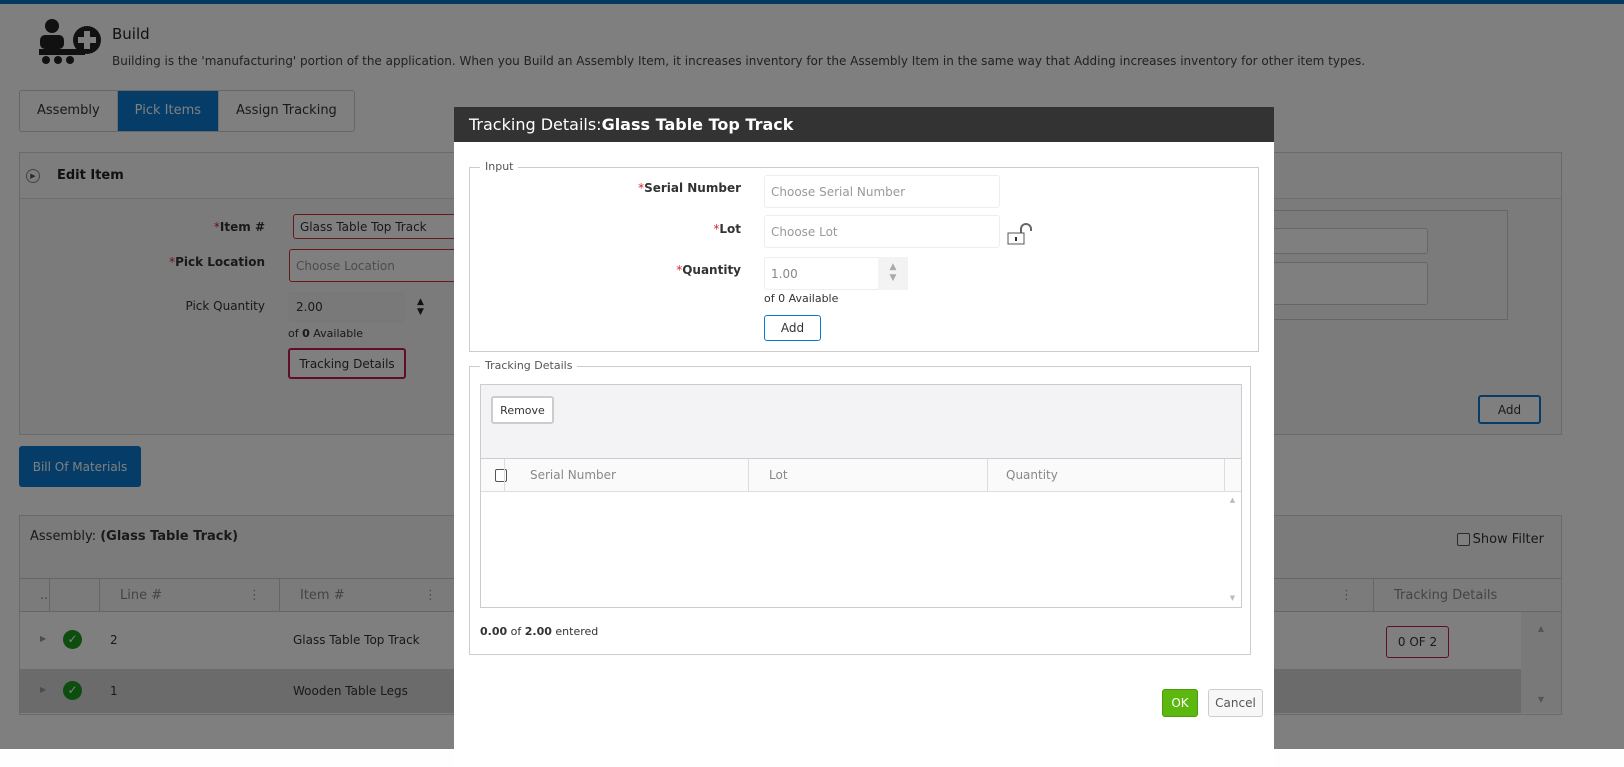  What do you see at coordinates (1105, 475) in the screenshot?
I see `column-header-quantity: Quantity` at bounding box center [1105, 475].